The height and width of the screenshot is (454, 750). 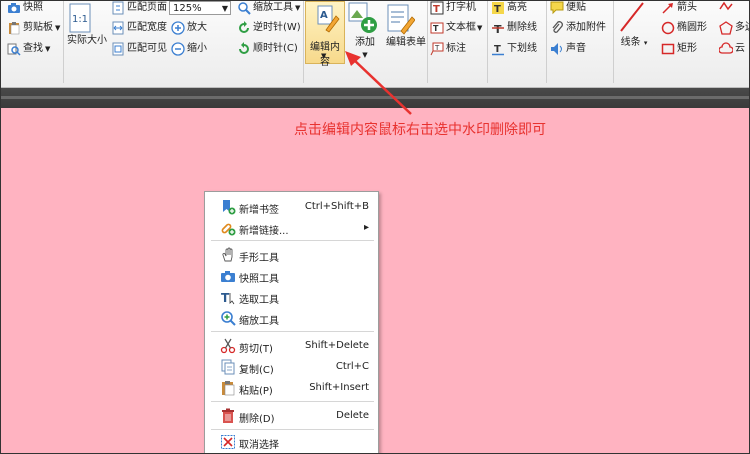 I want to click on clipboard-icon, so click(x=228, y=388).